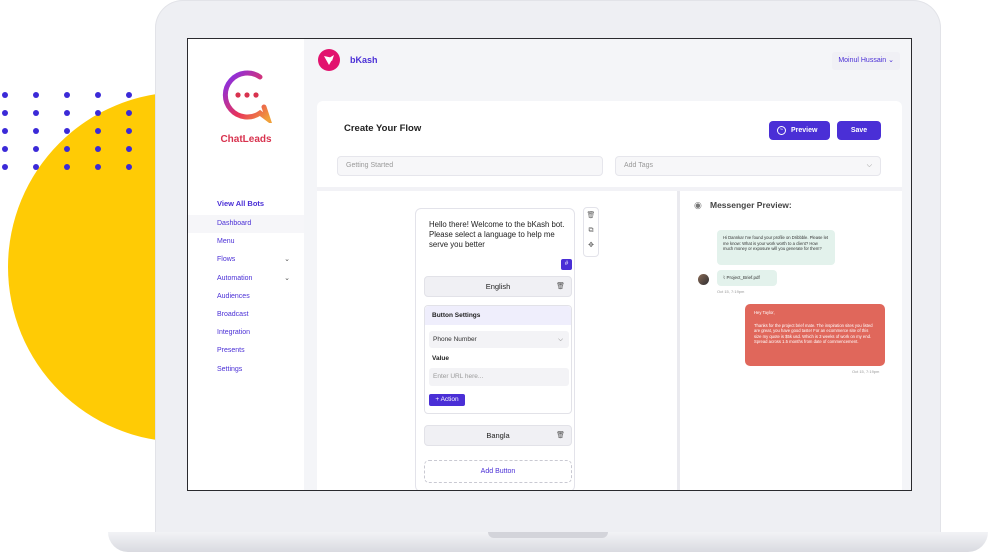  Describe the element at coordinates (364, 60) in the screenshot. I see `bot-name: bKash` at that location.